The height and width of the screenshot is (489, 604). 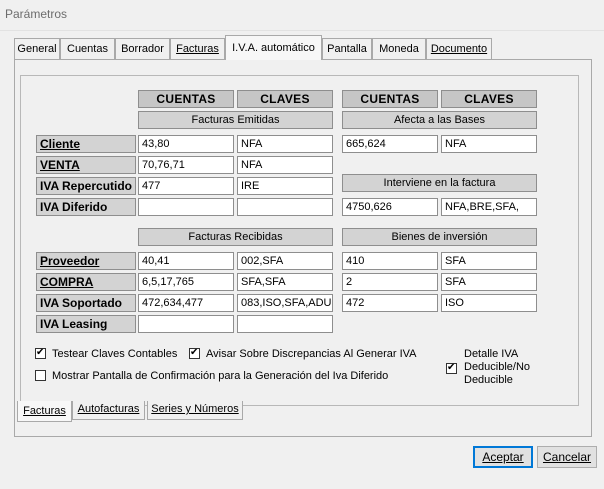 What do you see at coordinates (489, 99) in the screenshot?
I see `header-claves-bases: CLAVES` at bounding box center [489, 99].